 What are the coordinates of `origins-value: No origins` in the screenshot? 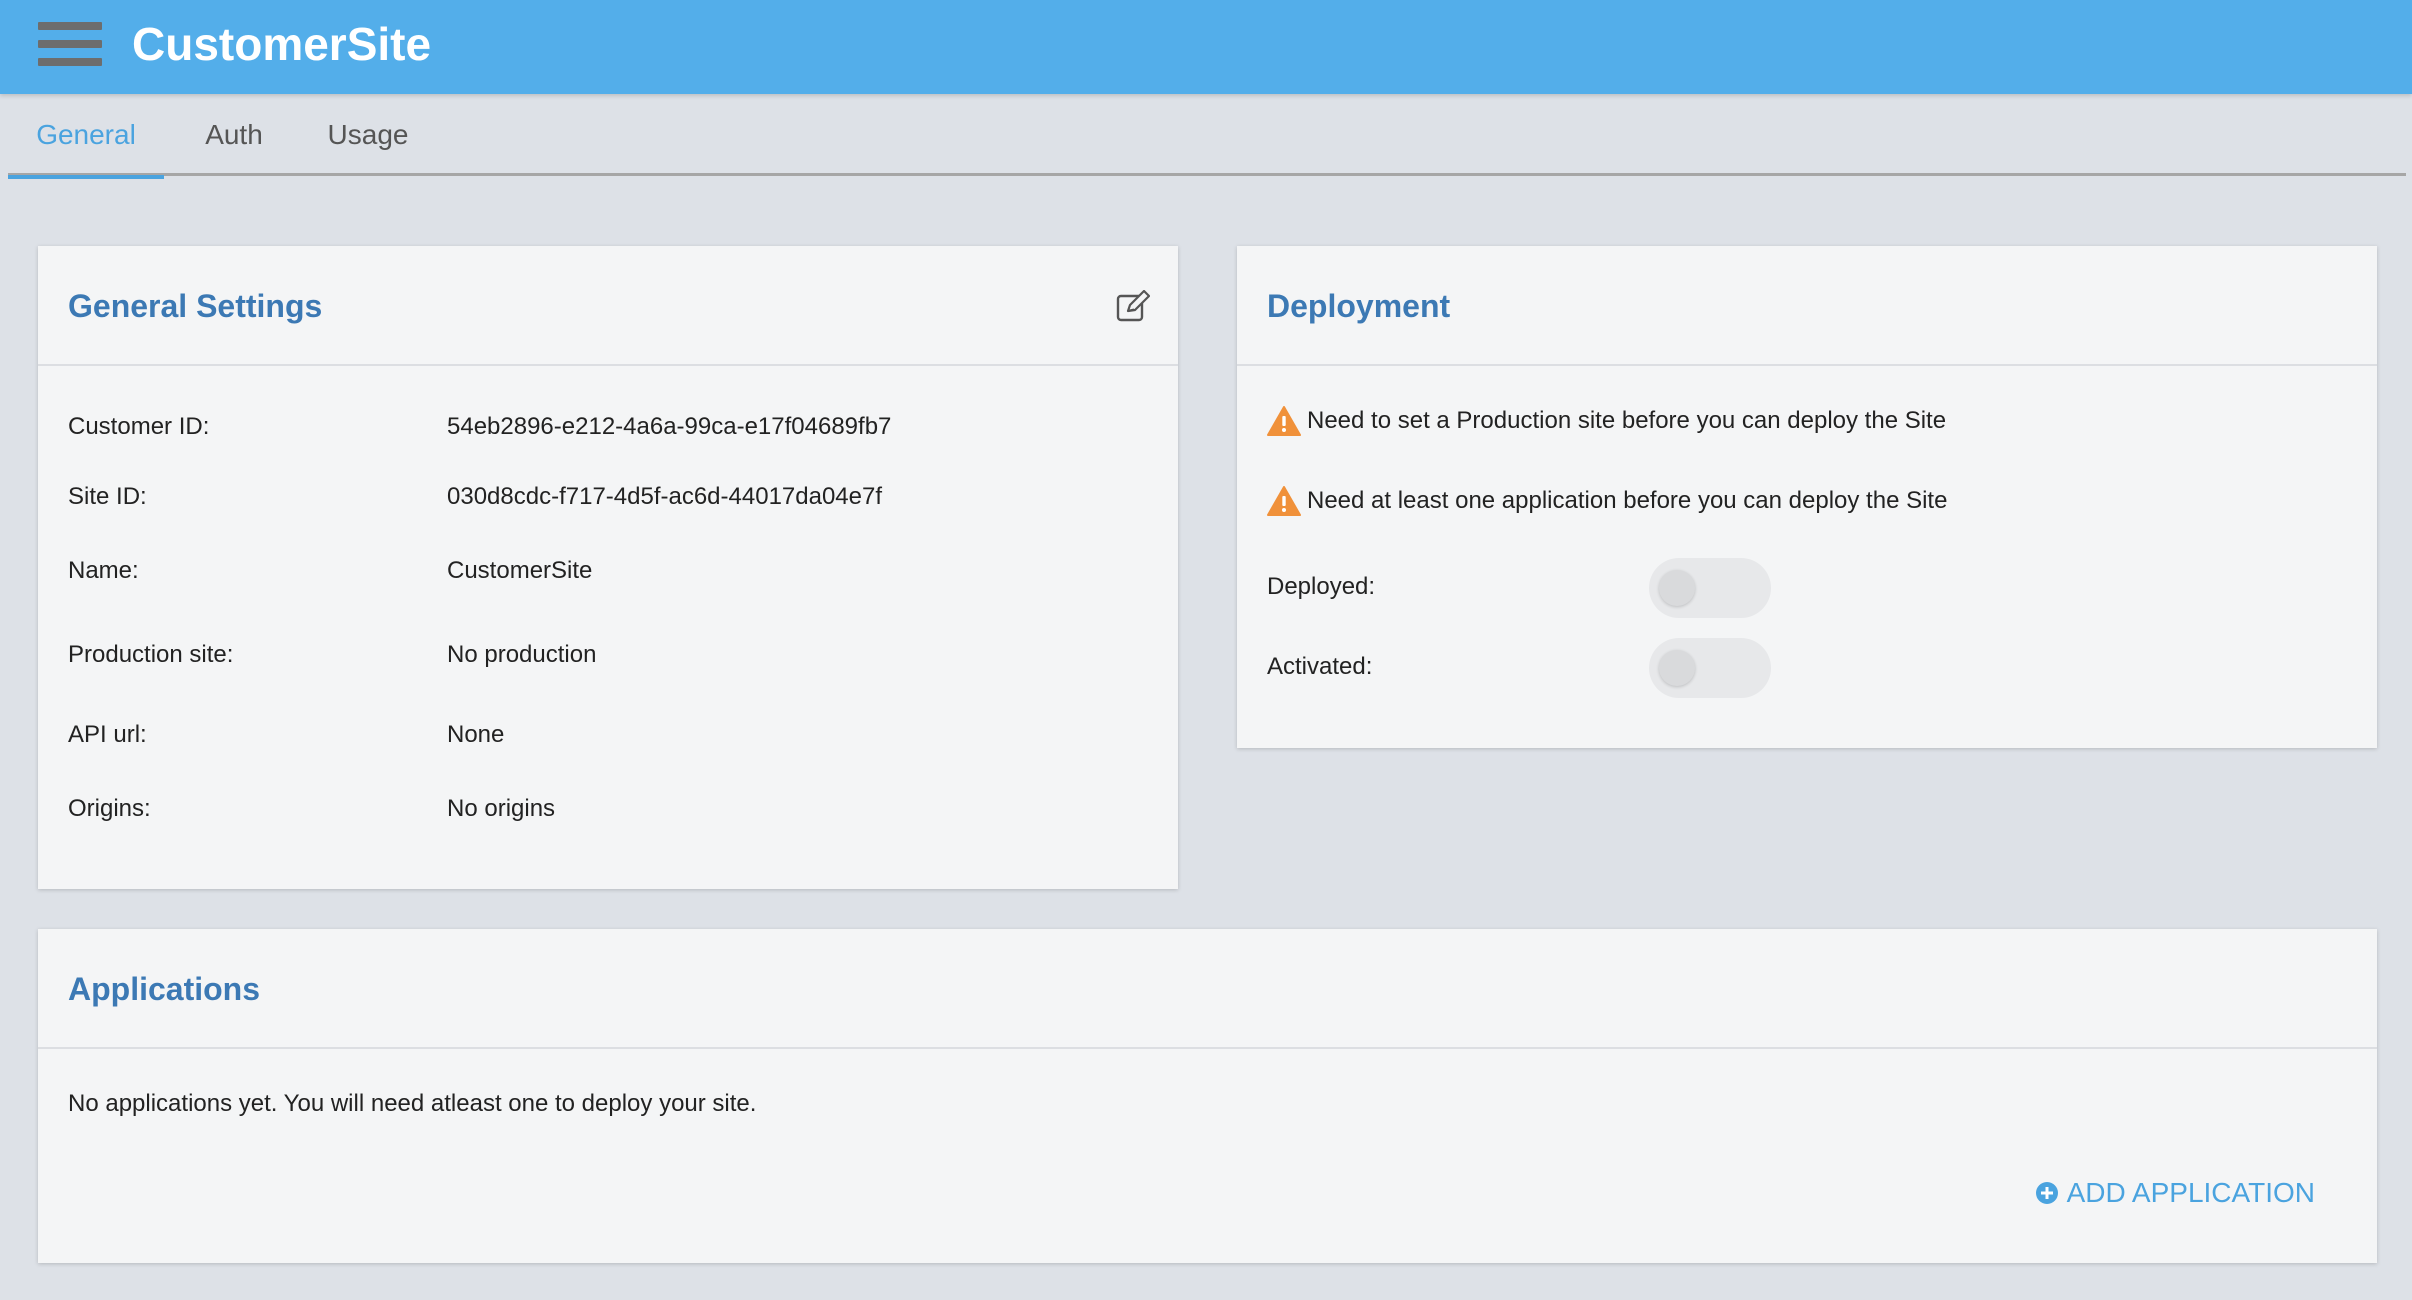 It's located at (501, 808).